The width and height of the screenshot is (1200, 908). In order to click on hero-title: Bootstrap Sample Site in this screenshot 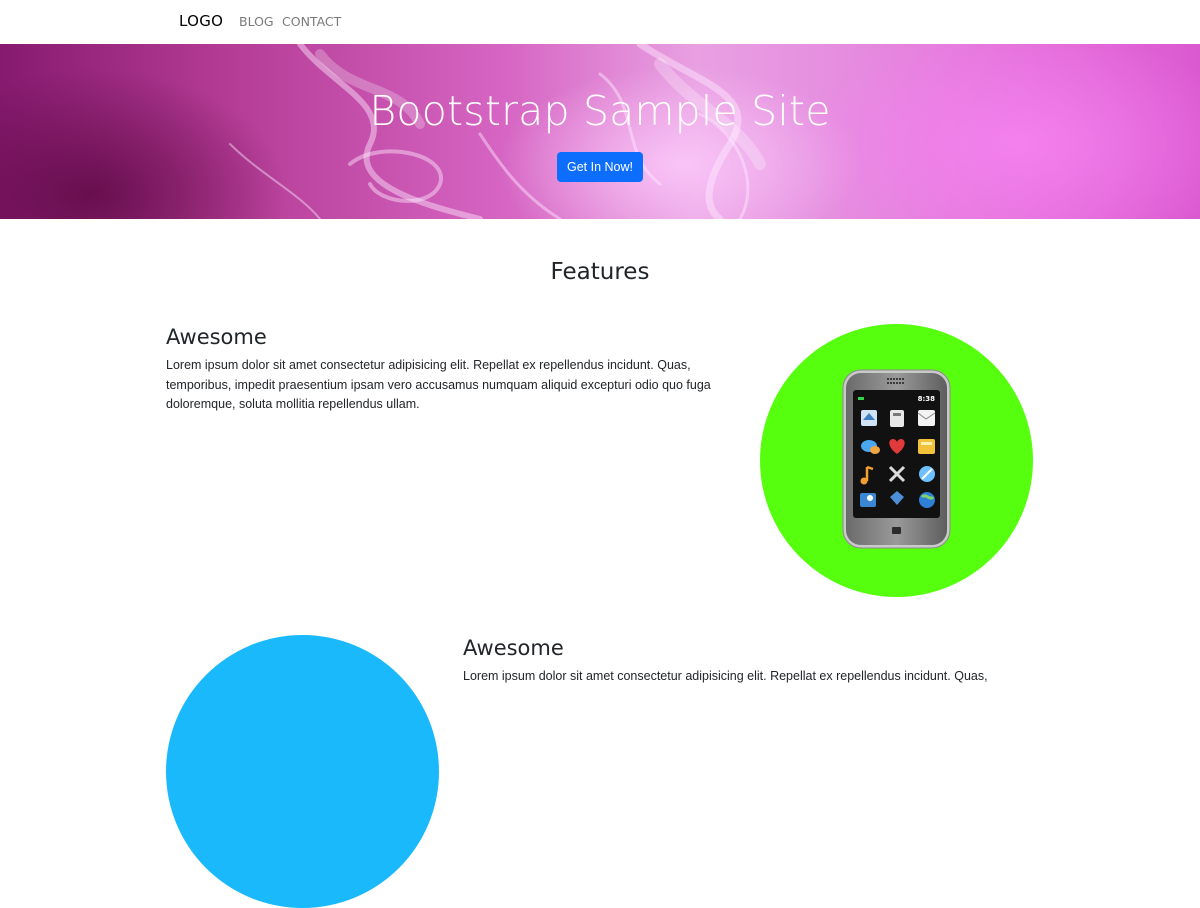, I will do `click(600, 111)`.